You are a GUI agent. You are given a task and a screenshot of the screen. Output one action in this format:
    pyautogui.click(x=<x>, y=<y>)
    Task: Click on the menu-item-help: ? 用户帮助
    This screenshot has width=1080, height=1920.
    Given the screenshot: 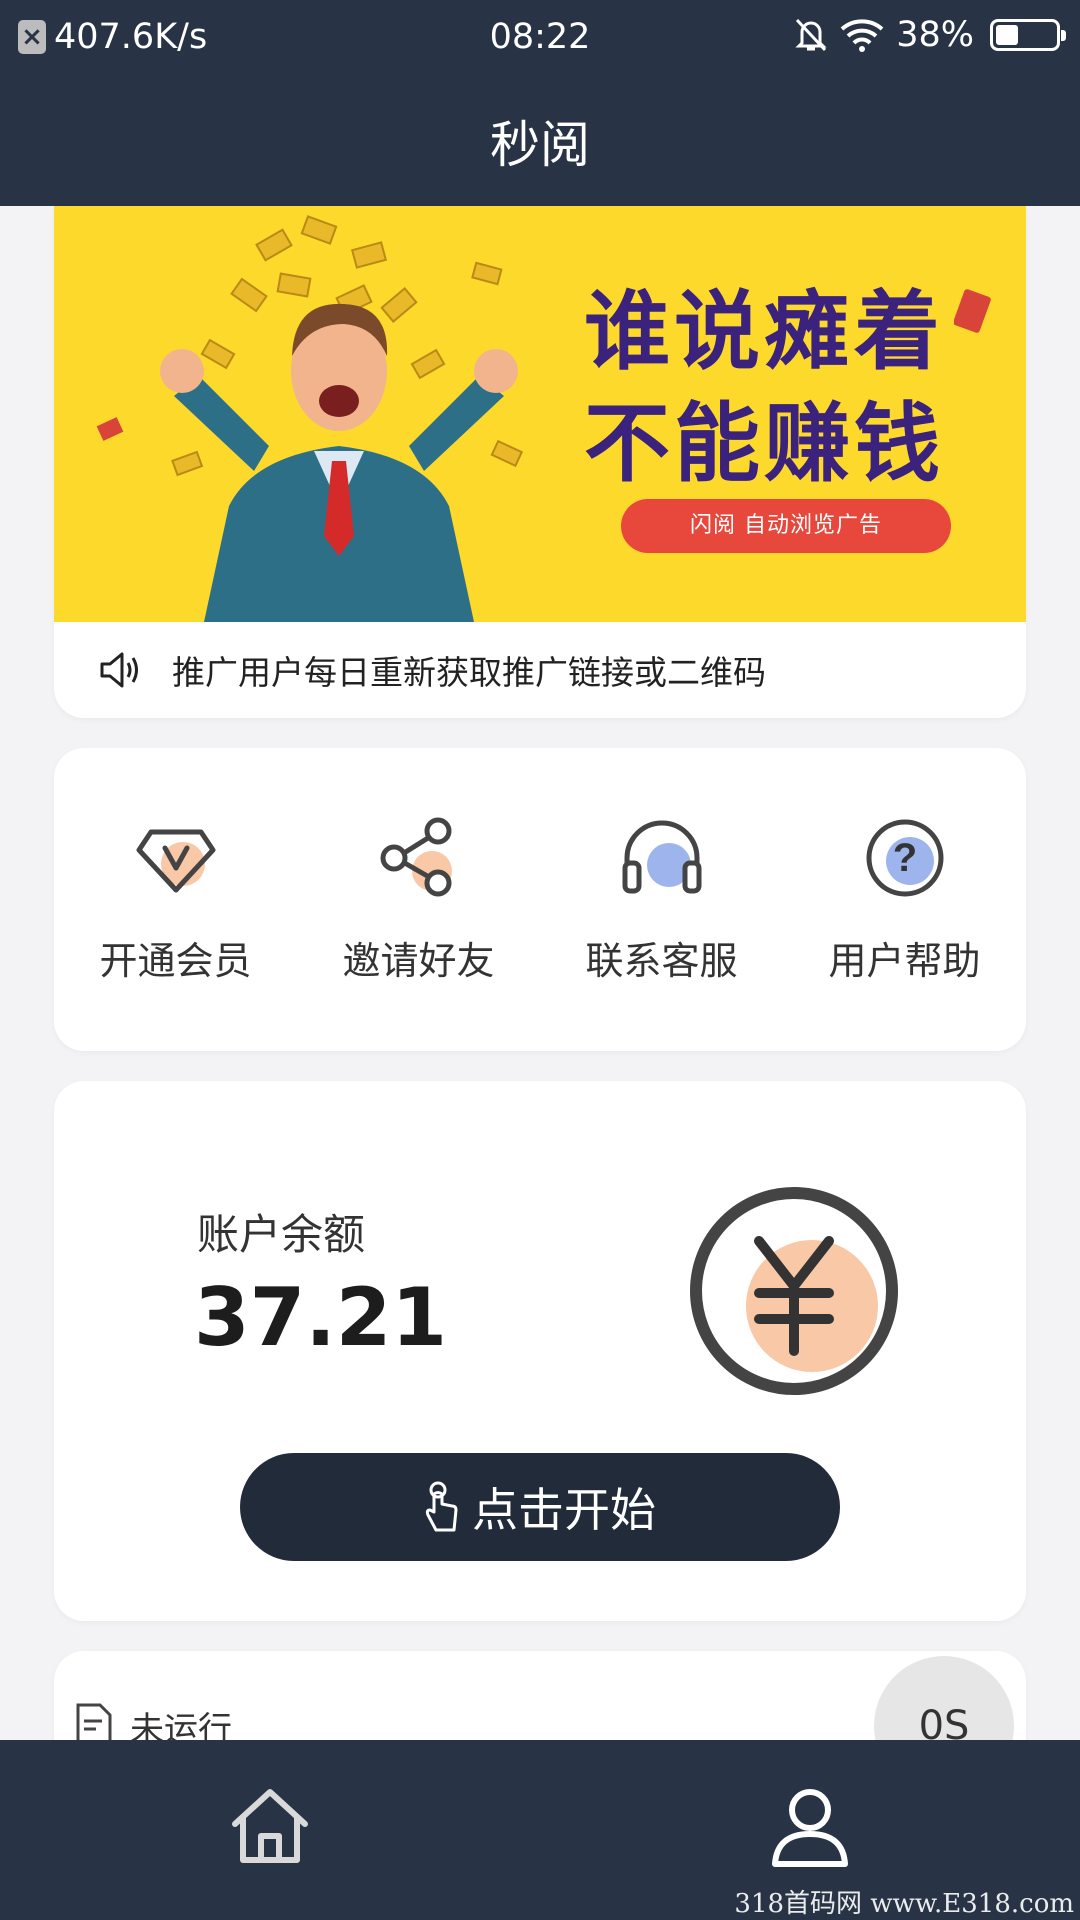 What is the action you would take?
    pyautogui.click(x=904, y=896)
    